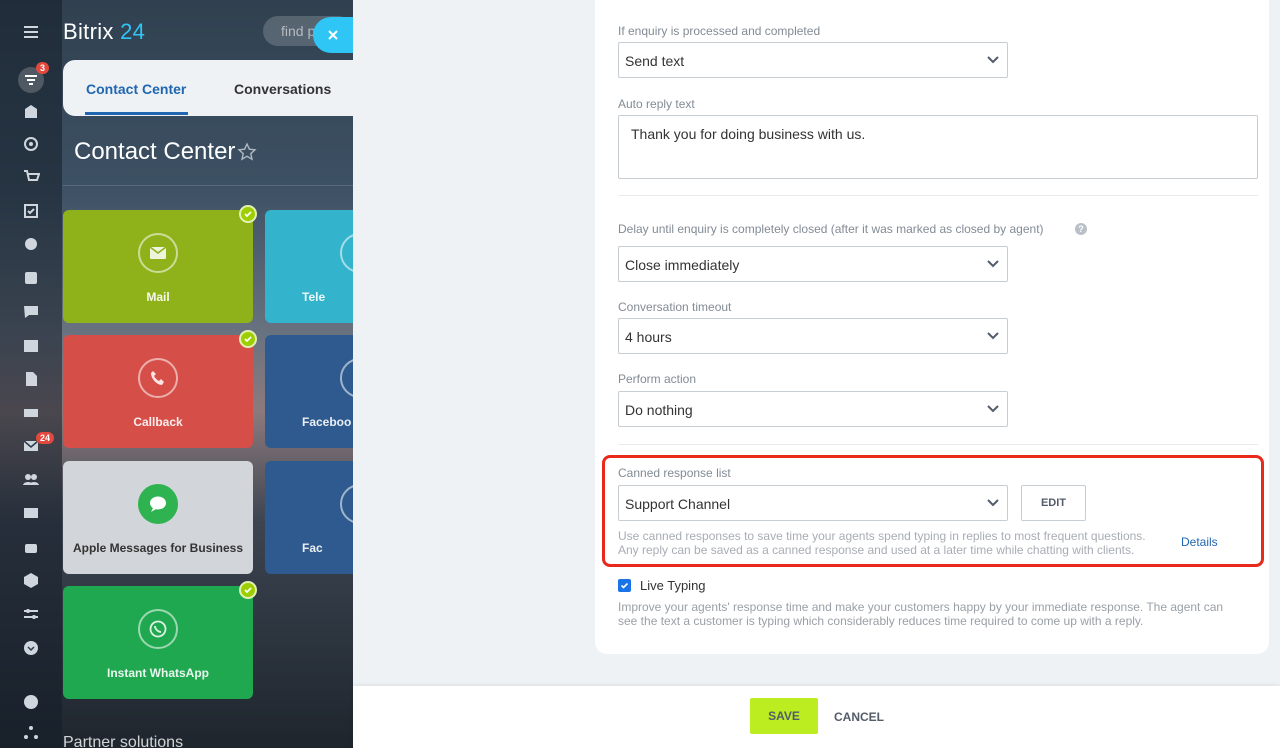 The height and width of the screenshot is (748, 1280). I want to click on highlight-frame, so click(933, 511).